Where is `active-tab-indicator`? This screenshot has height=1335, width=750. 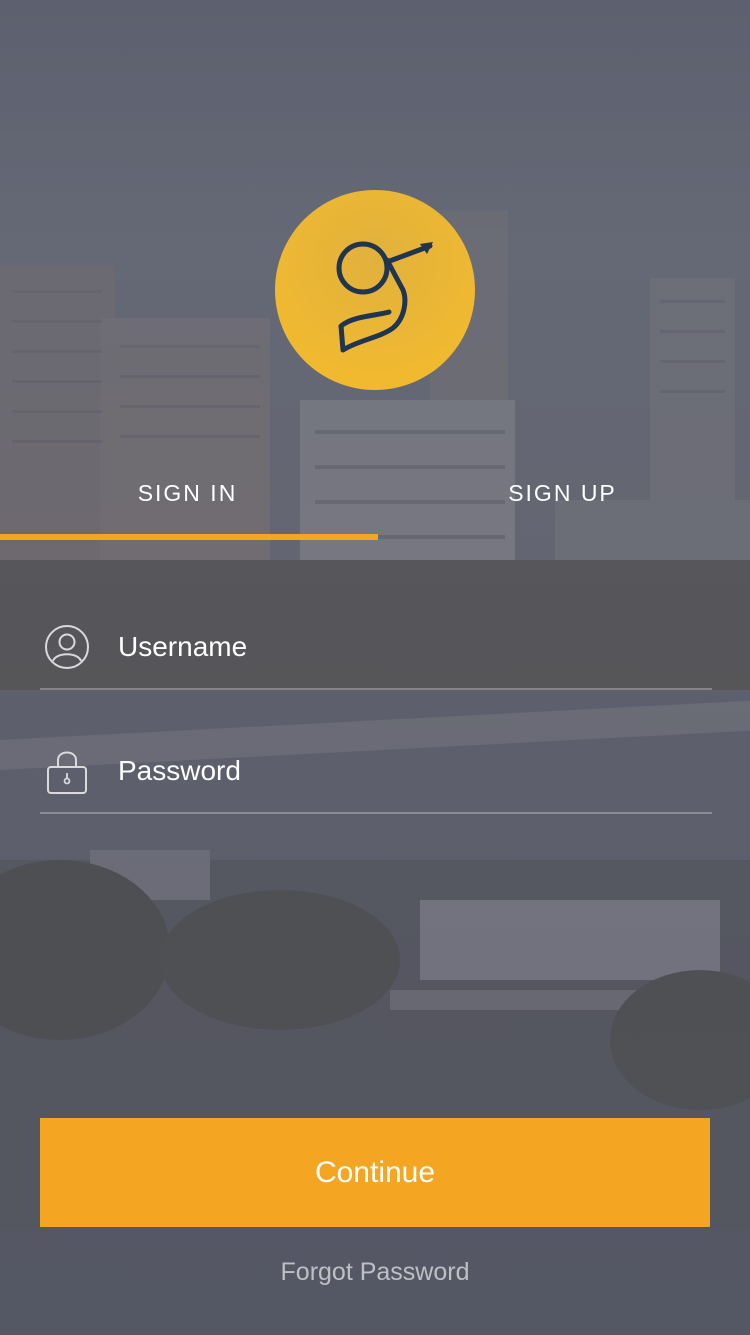 active-tab-indicator is located at coordinates (189, 537).